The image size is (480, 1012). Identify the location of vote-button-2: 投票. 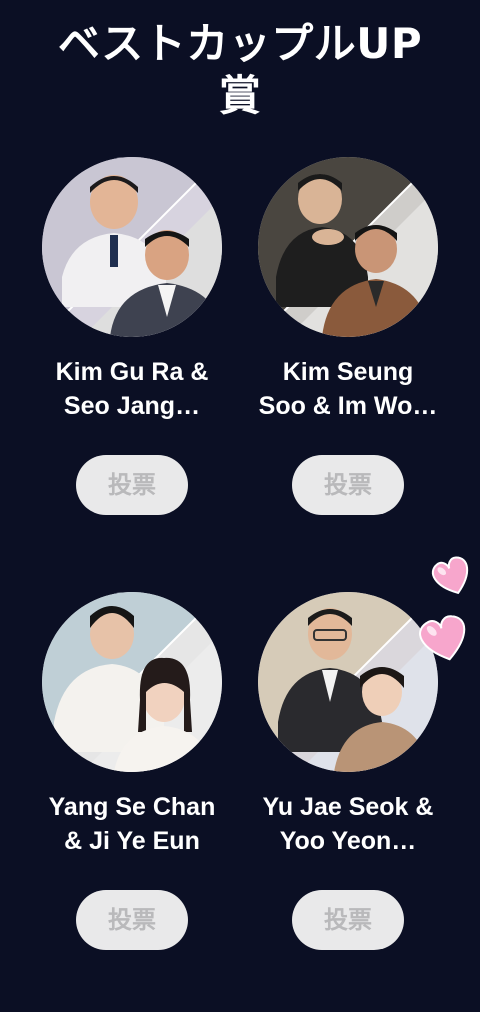
(348, 485).